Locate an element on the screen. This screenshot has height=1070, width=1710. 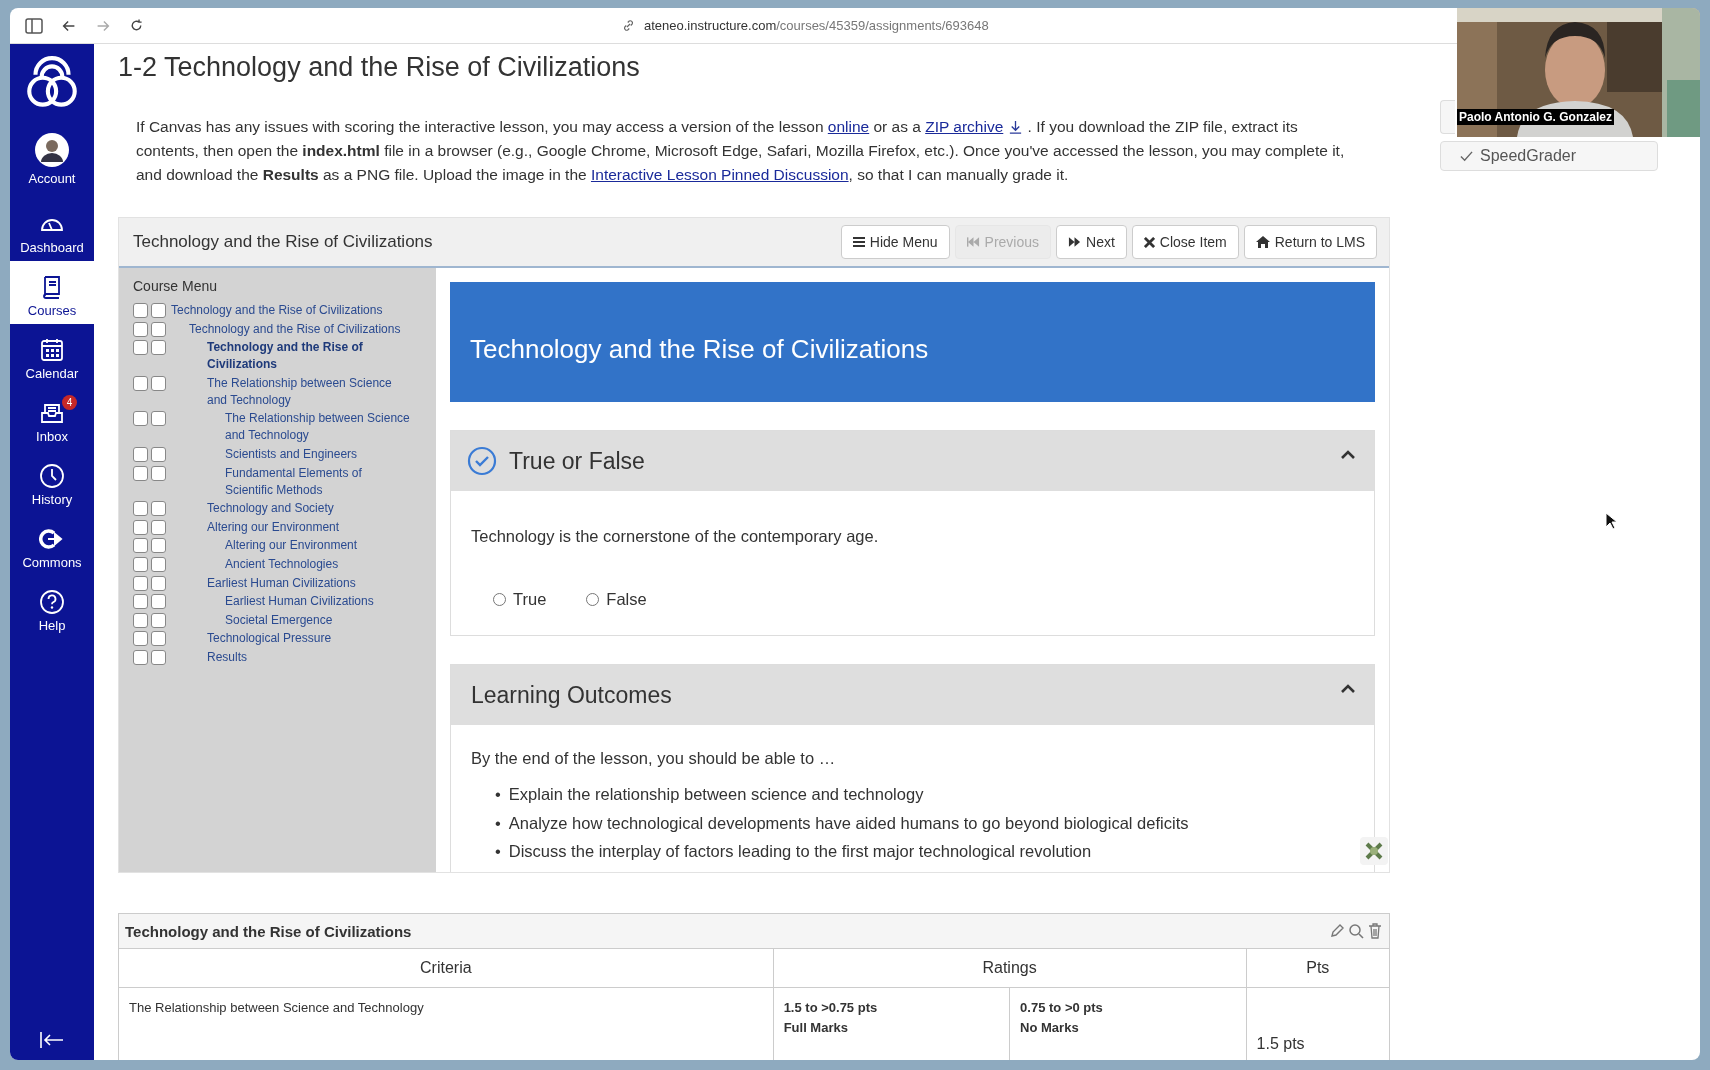
rating-label: Full Marks is located at coordinates (816, 1028).